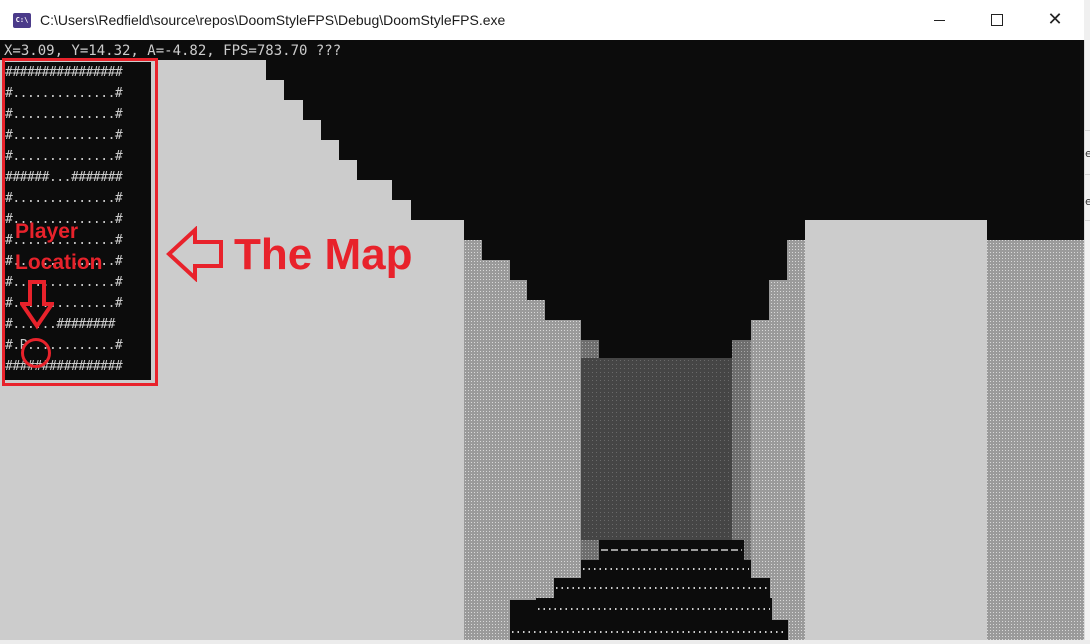 Image resolution: width=1090 pixels, height=644 pixels. Describe the element at coordinates (896, 430) in the screenshot. I see `near-right-wall` at that location.